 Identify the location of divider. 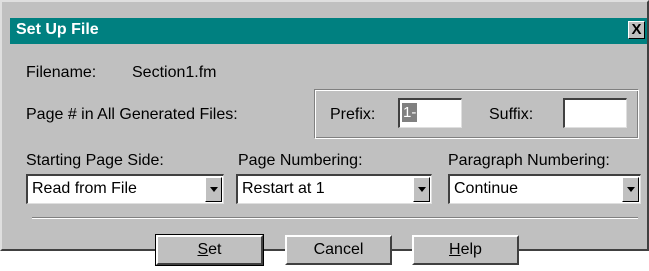
(335, 218).